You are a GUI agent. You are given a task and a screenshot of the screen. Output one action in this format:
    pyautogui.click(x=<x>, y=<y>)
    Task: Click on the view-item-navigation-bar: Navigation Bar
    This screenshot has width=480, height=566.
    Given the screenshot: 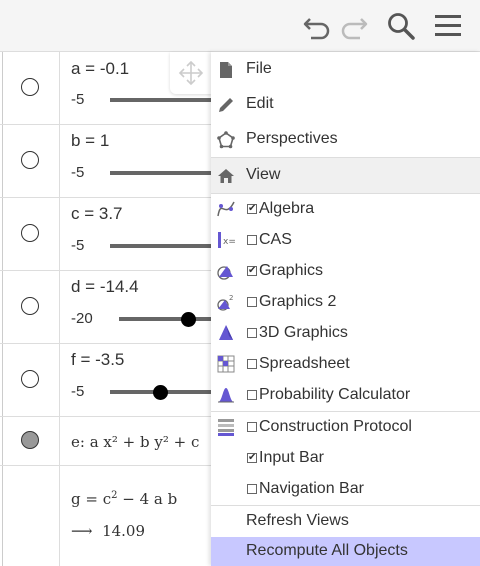 What is the action you would take?
    pyautogui.click(x=345, y=489)
    